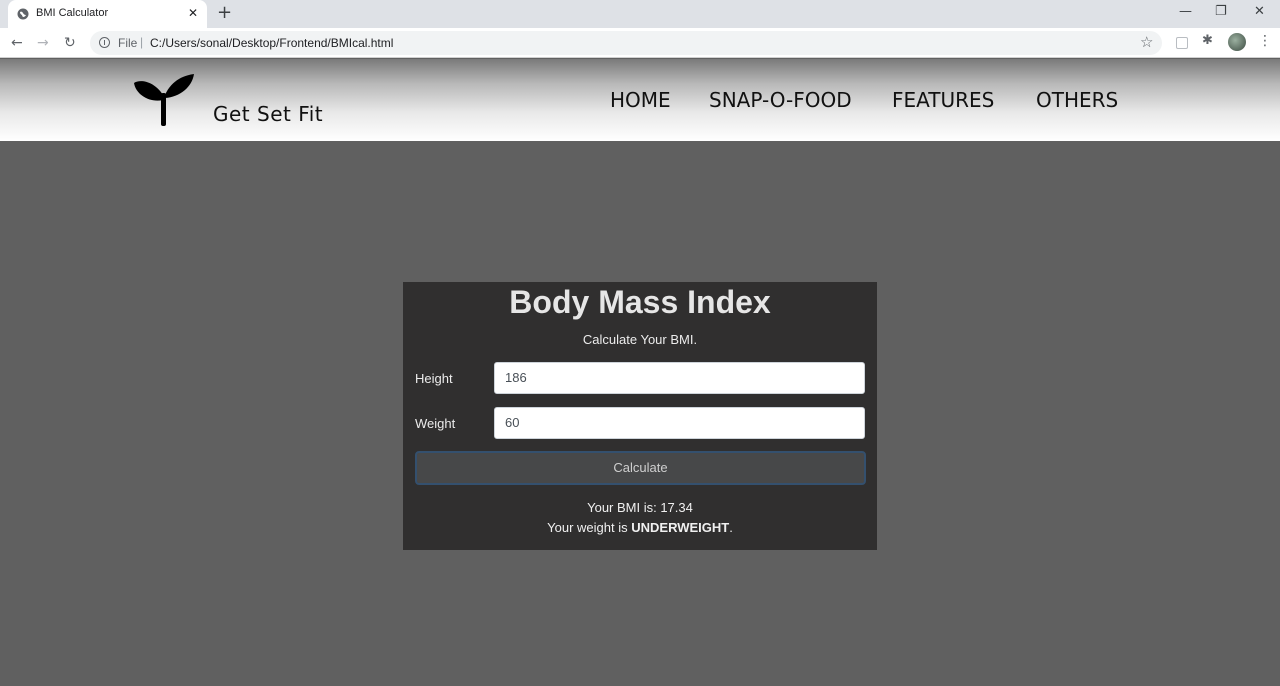 The width and height of the screenshot is (1280, 686). Describe the element at coordinates (943, 100) in the screenshot. I see `nav-features: FEATURES` at that location.